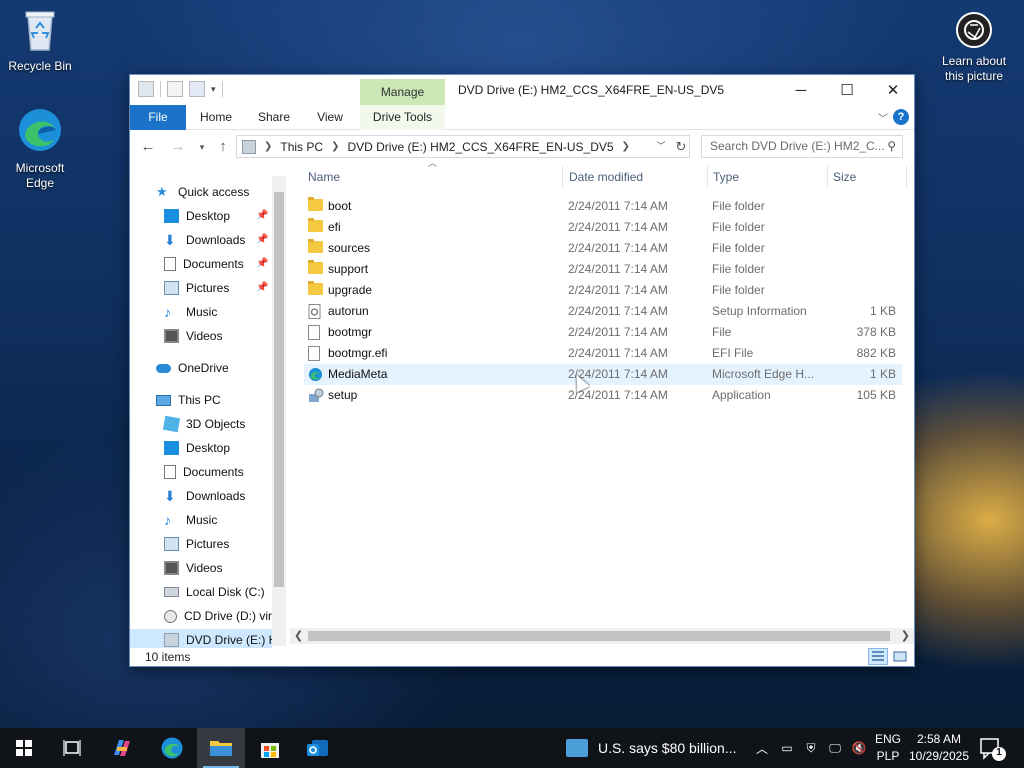 Image resolution: width=1024 pixels, height=768 pixels. What do you see at coordinates (221, 748) in the screenshot?
I see `file-explorer-taskbar-button` at bounding box center [221, 748].